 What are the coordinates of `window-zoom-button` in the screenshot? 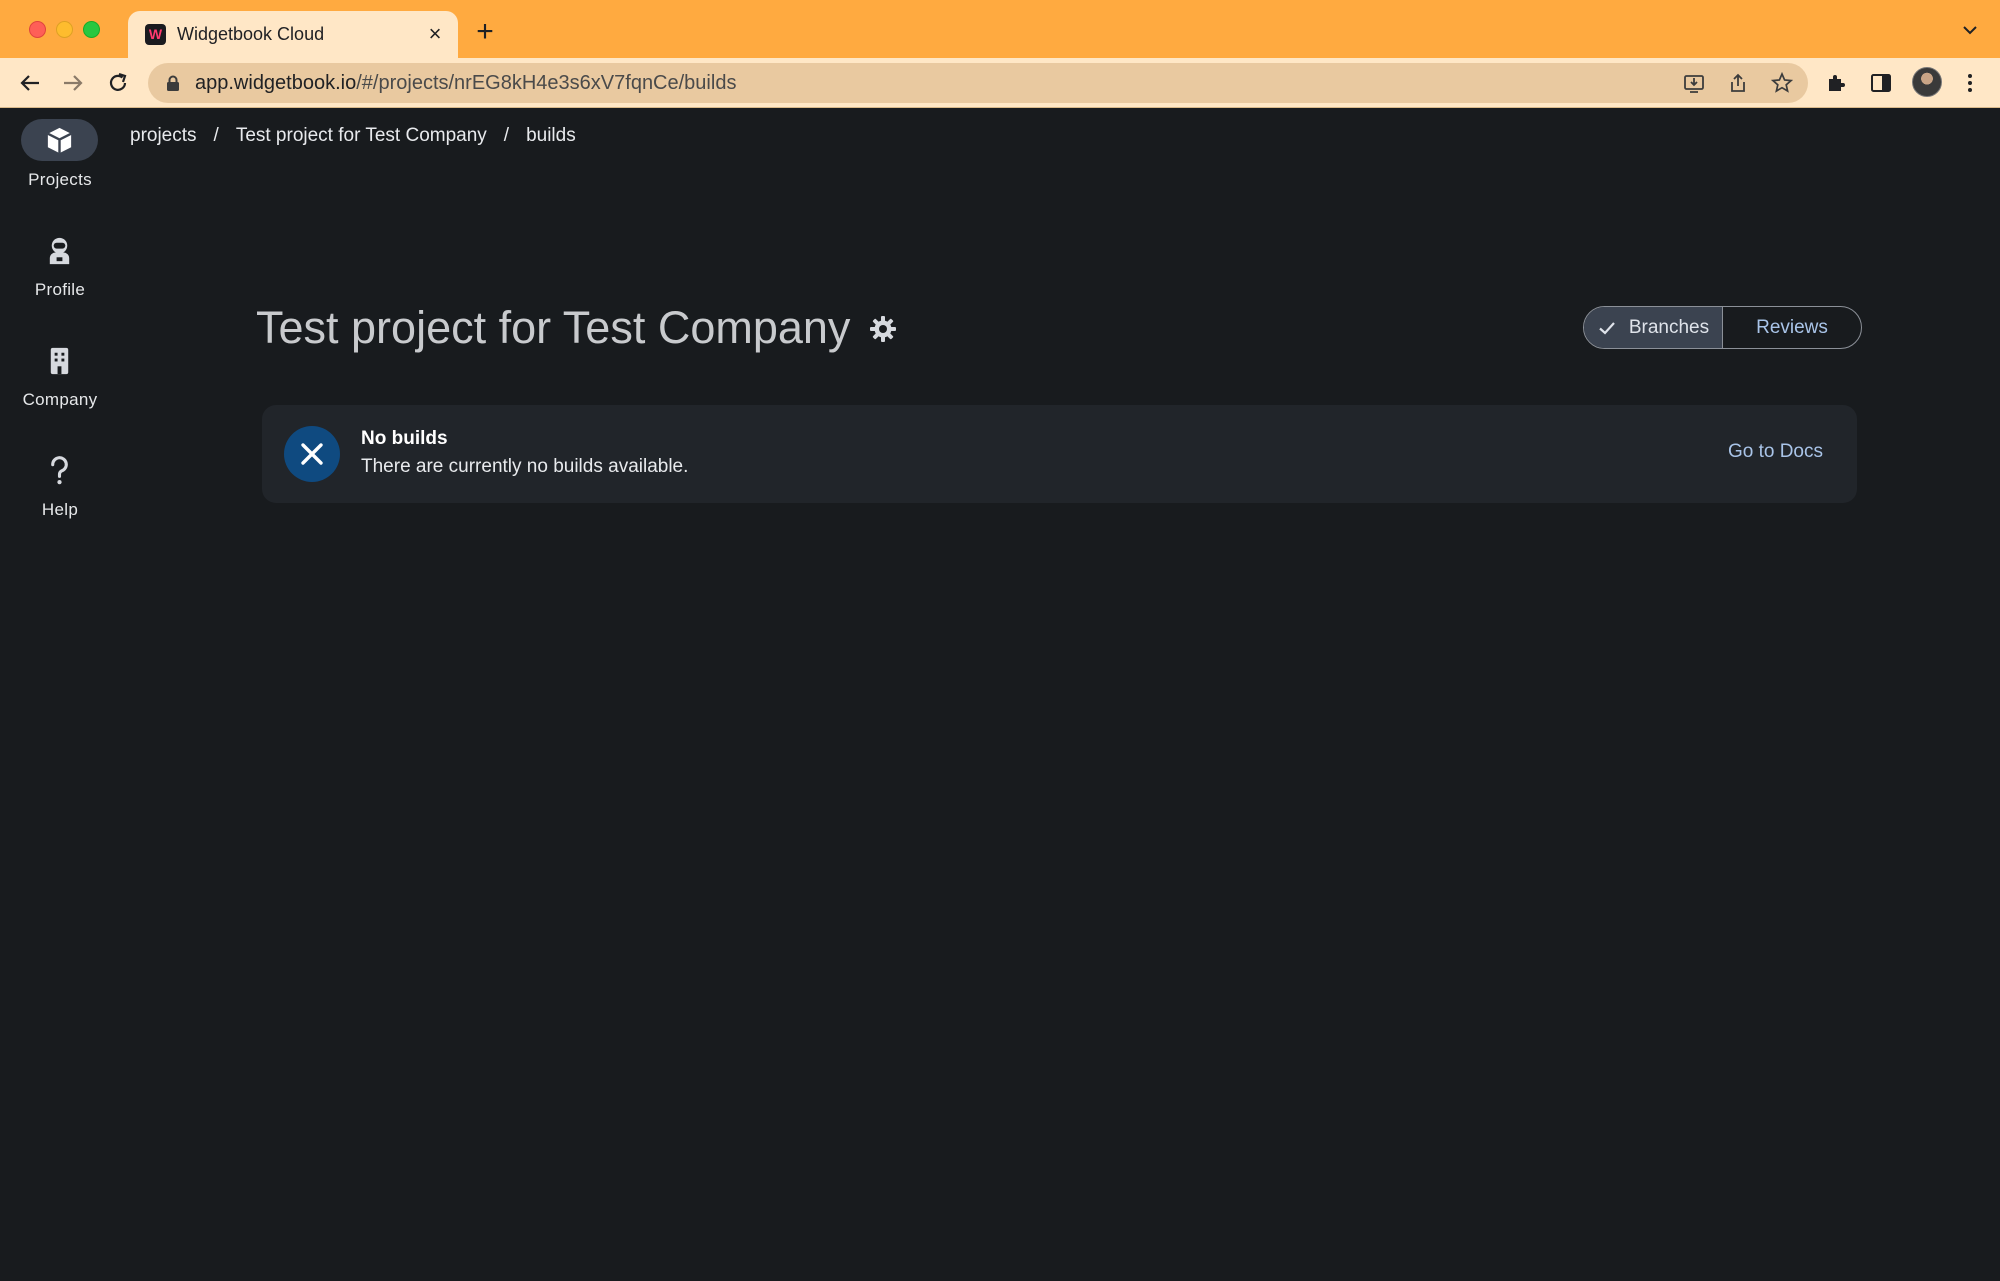 It's located at (91, 29).